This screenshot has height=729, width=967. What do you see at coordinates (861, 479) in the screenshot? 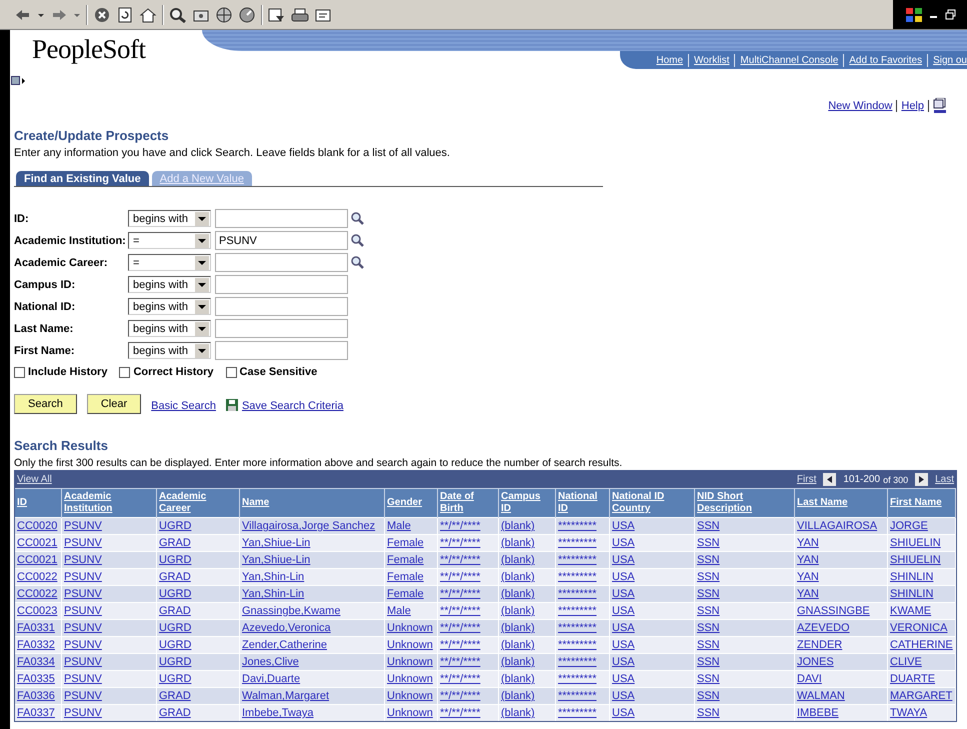
I see `page-range: 101-200` at bounding box center [861, 479].